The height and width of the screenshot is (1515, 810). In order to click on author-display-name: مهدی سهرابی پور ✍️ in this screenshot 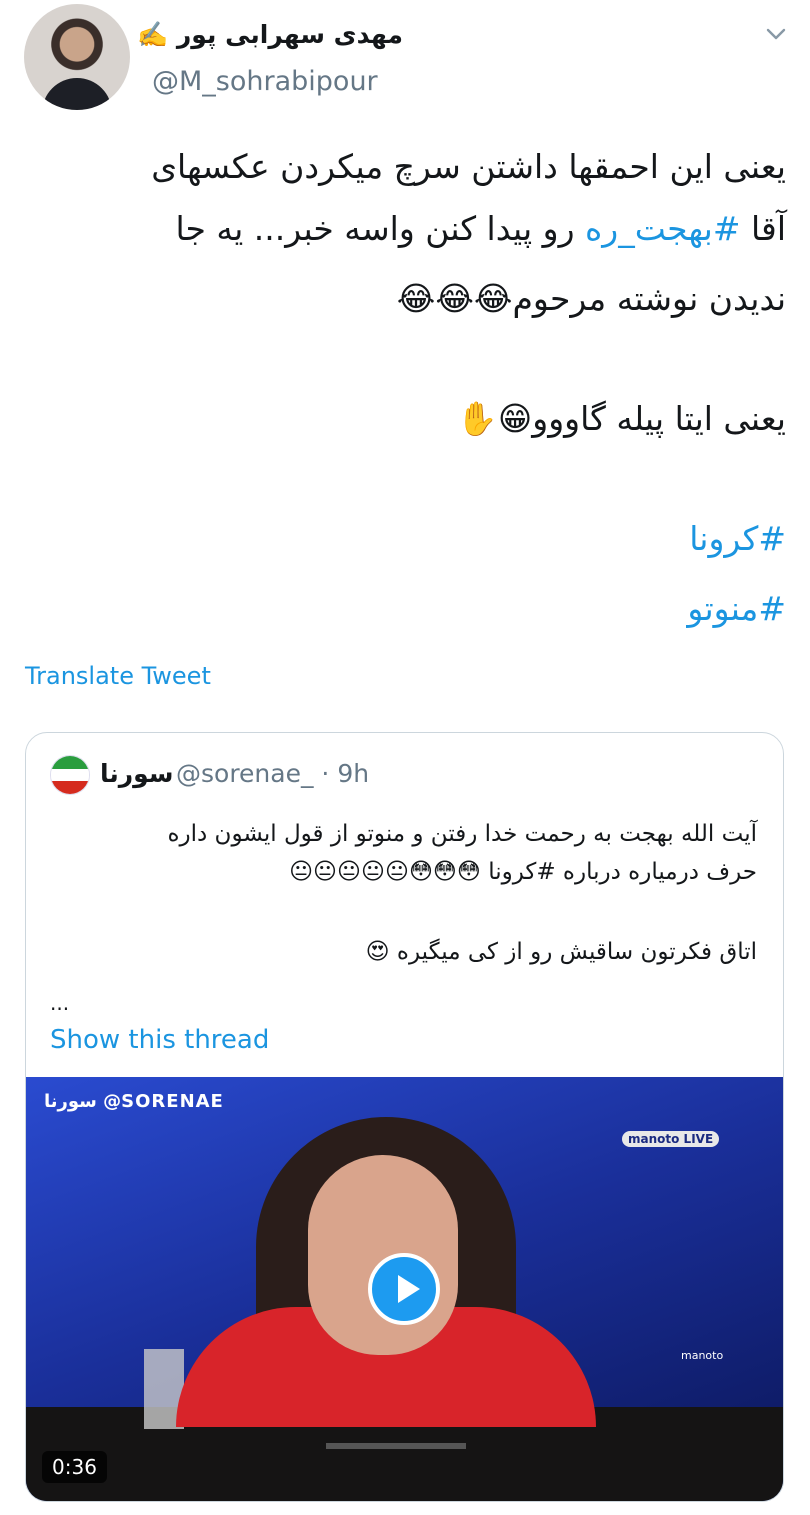, I will do `click(270, 35)`.